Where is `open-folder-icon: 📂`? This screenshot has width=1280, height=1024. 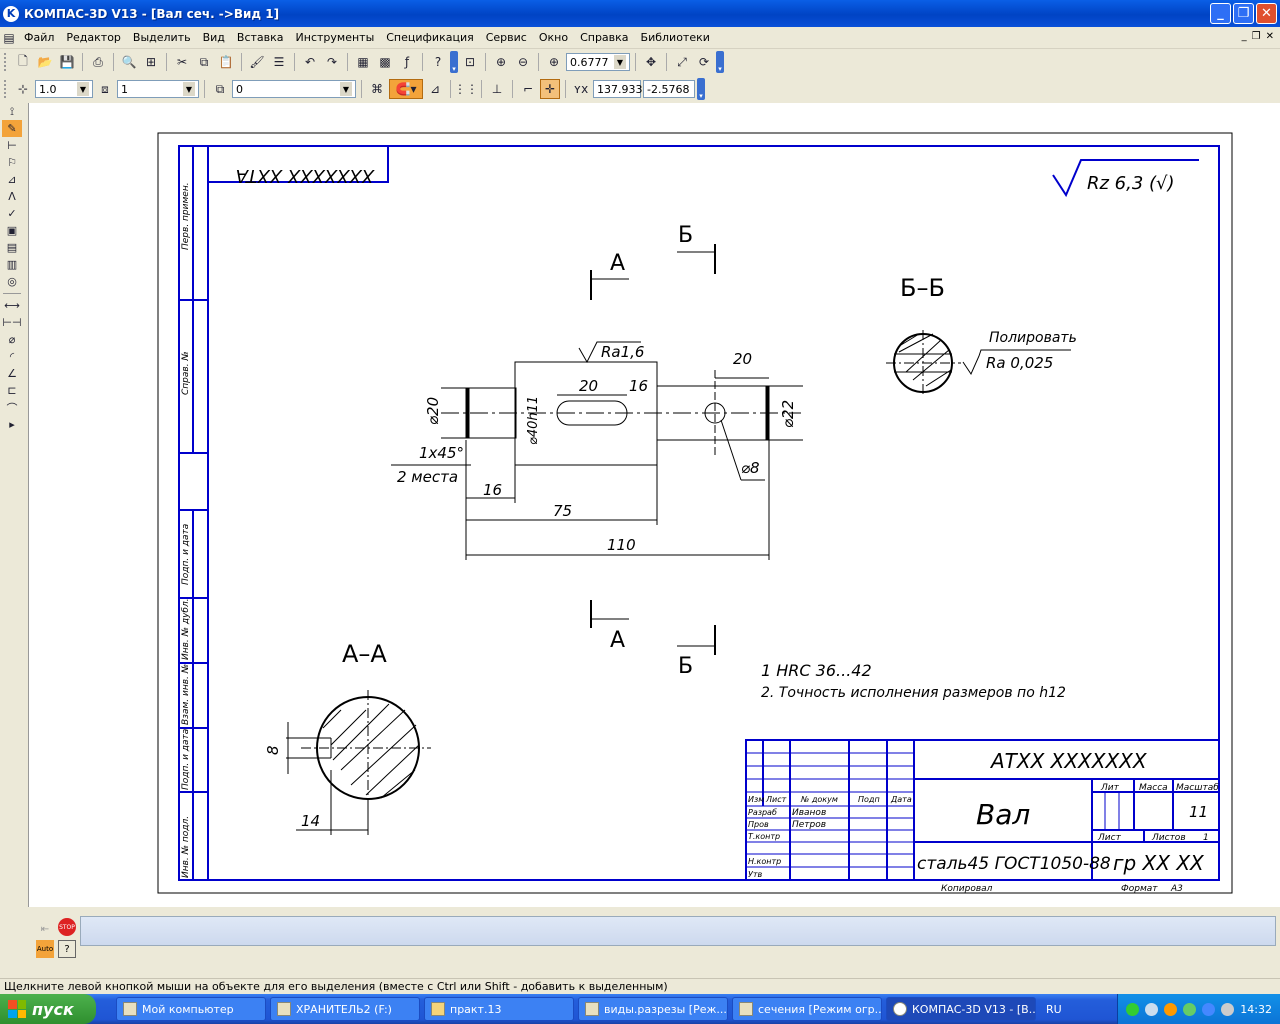
open-folder-icon: 📂 is located at coordinates (45, 62).